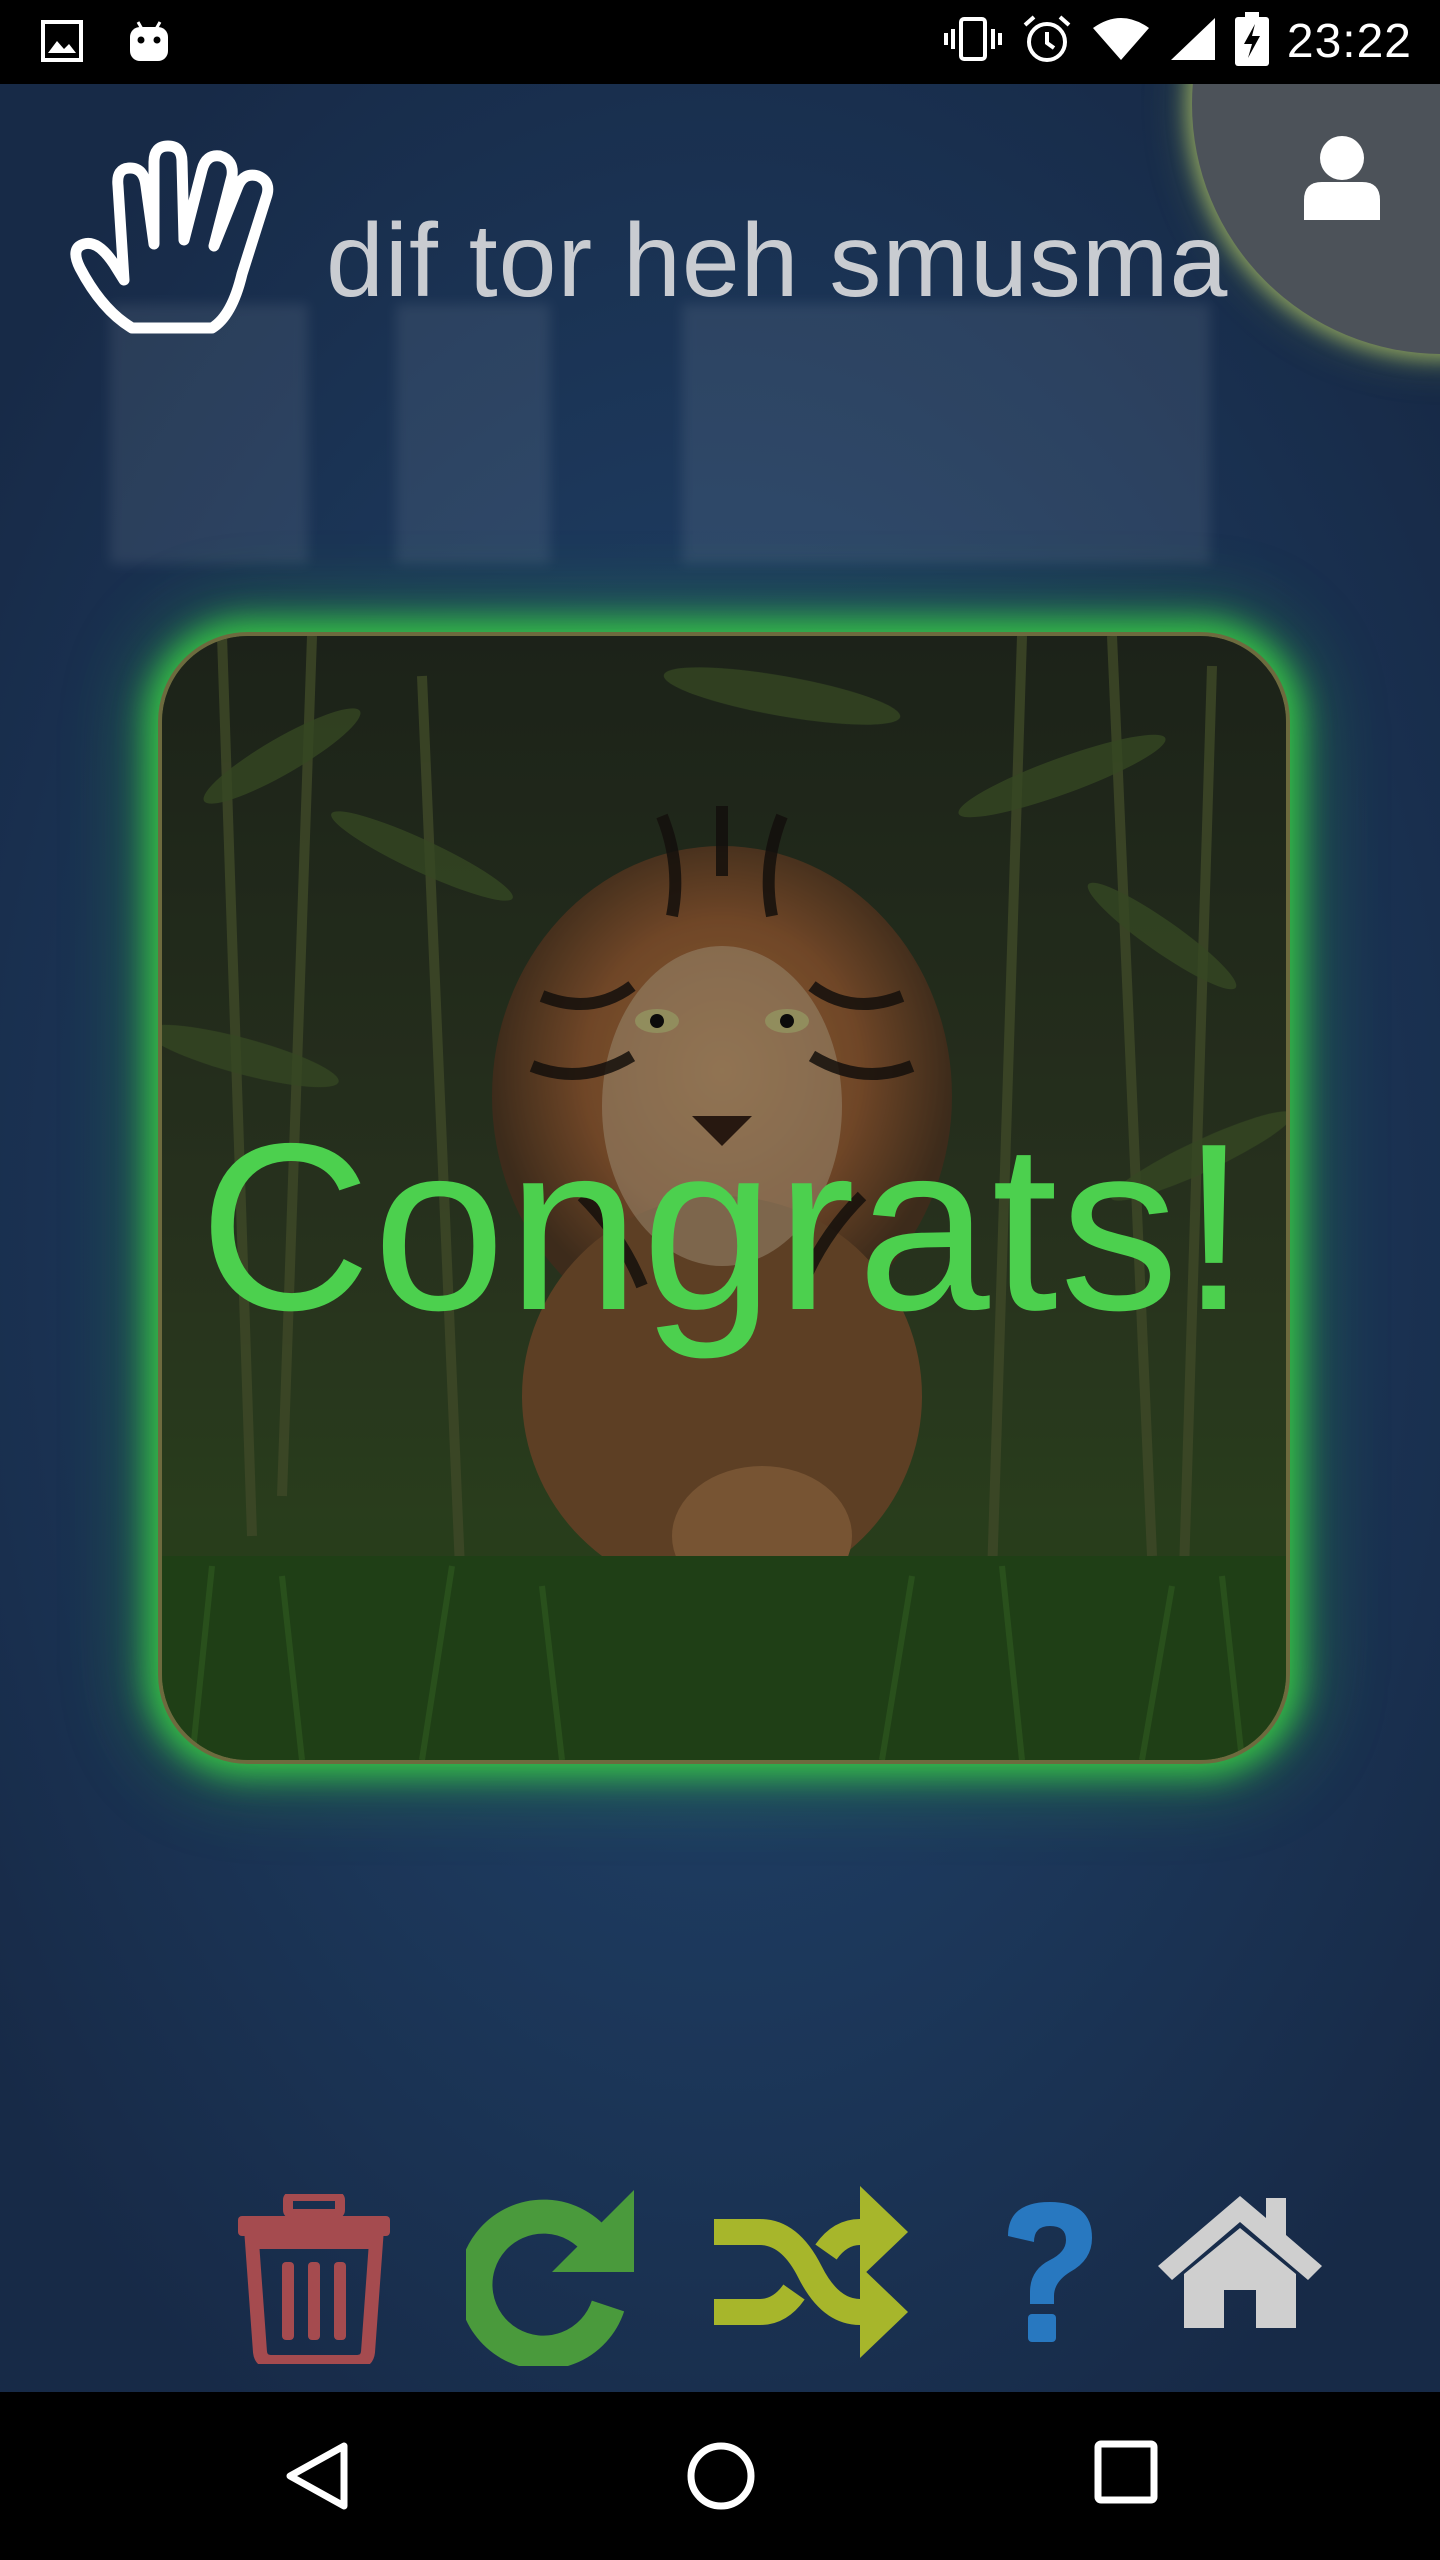 The width and height of the screenshot is (1440, 2560). I want to click on android-notification-icon, so click(149, 43).